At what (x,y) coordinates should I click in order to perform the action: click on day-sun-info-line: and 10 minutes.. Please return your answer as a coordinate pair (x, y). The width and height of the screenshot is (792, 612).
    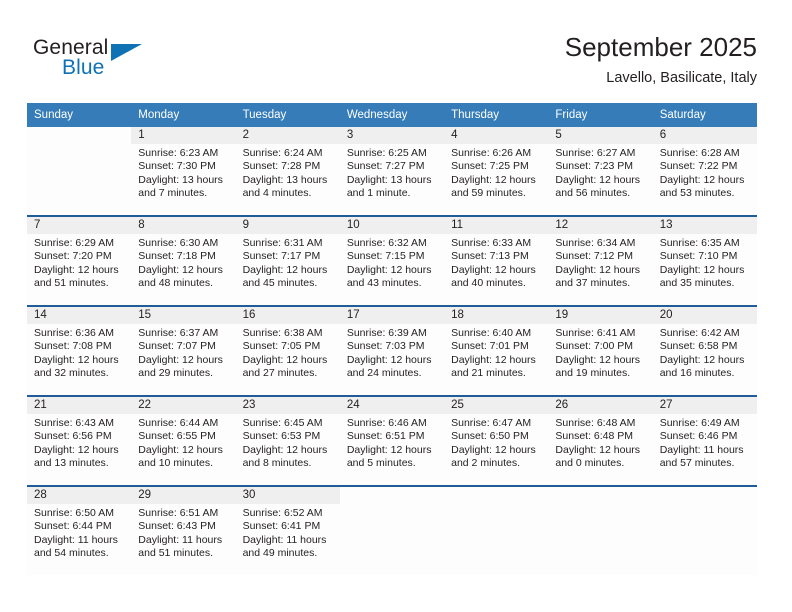
    Looking at the image, I should click on (175, 462).